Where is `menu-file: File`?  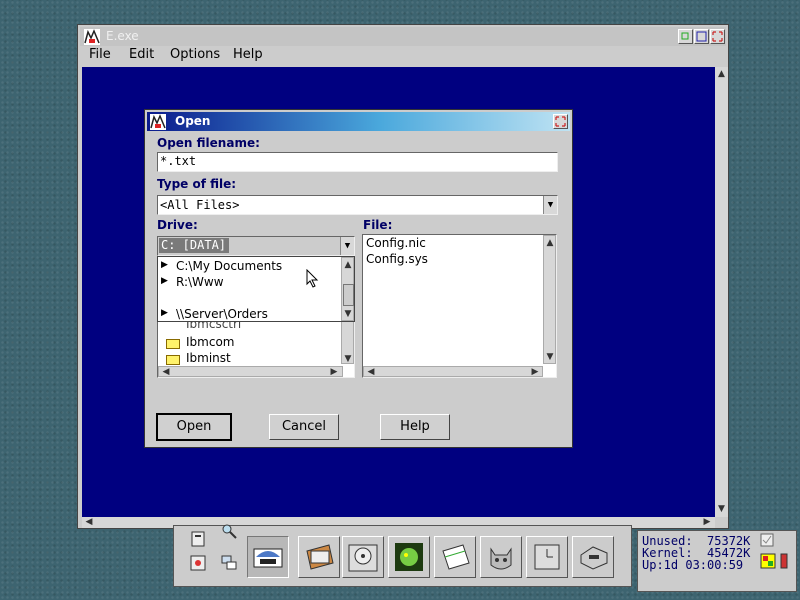
menu-file: File is located at coordinates (100, 54).